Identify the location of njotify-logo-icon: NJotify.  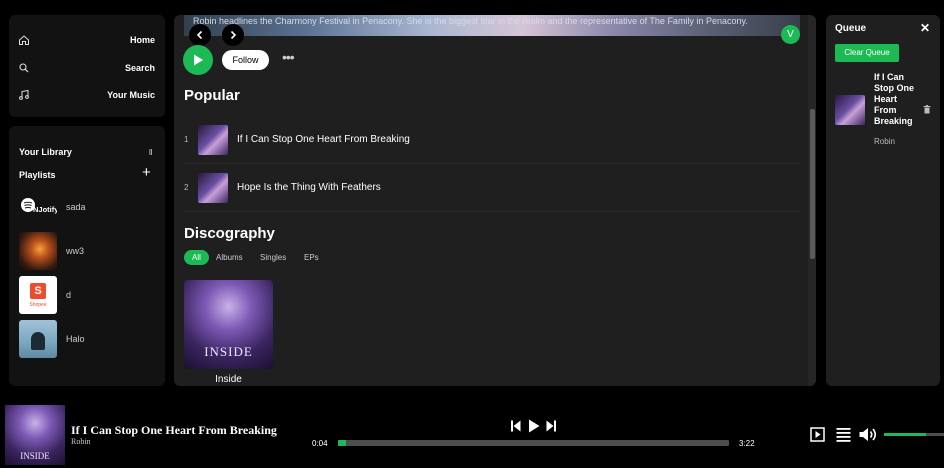
(39, 206).